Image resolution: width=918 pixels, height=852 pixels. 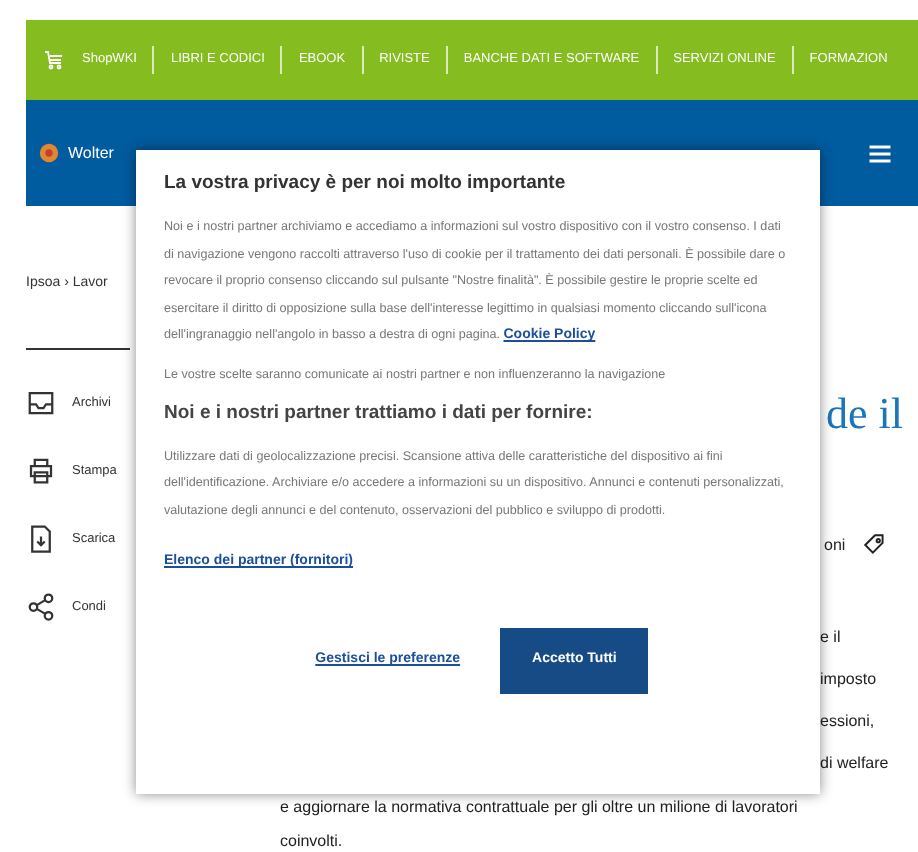 What do you see at coordinates (41, 607) in the screenshot?
I see `share-icon` at bounding box center [41, 607].